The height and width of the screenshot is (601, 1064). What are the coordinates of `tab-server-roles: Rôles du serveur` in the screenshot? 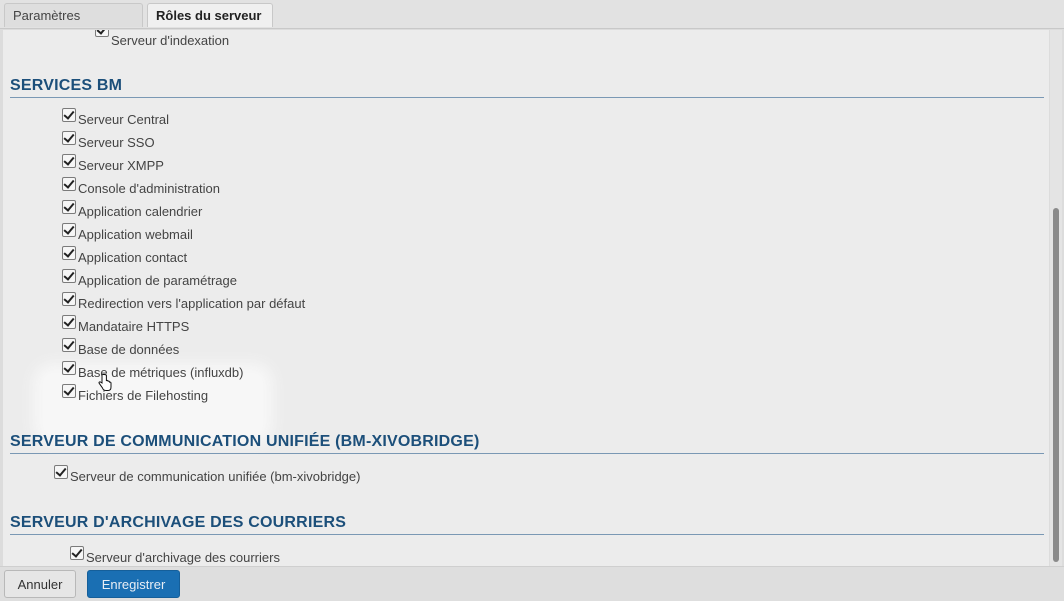 It's located at (210, 15).